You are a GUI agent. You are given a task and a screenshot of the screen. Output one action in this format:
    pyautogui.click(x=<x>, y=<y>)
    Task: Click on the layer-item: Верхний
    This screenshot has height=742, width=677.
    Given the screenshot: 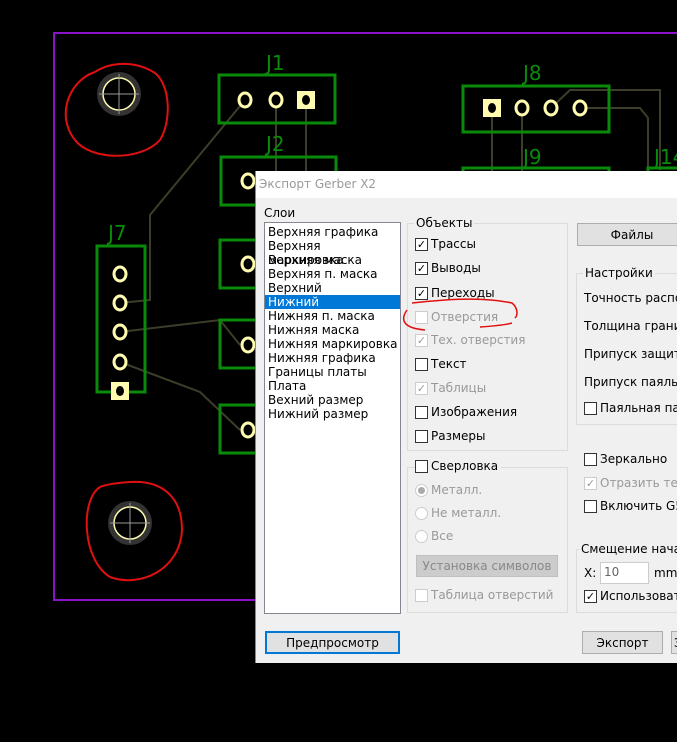 What is the action you would take?
    pyautogui.click(x=332, y=288)
    